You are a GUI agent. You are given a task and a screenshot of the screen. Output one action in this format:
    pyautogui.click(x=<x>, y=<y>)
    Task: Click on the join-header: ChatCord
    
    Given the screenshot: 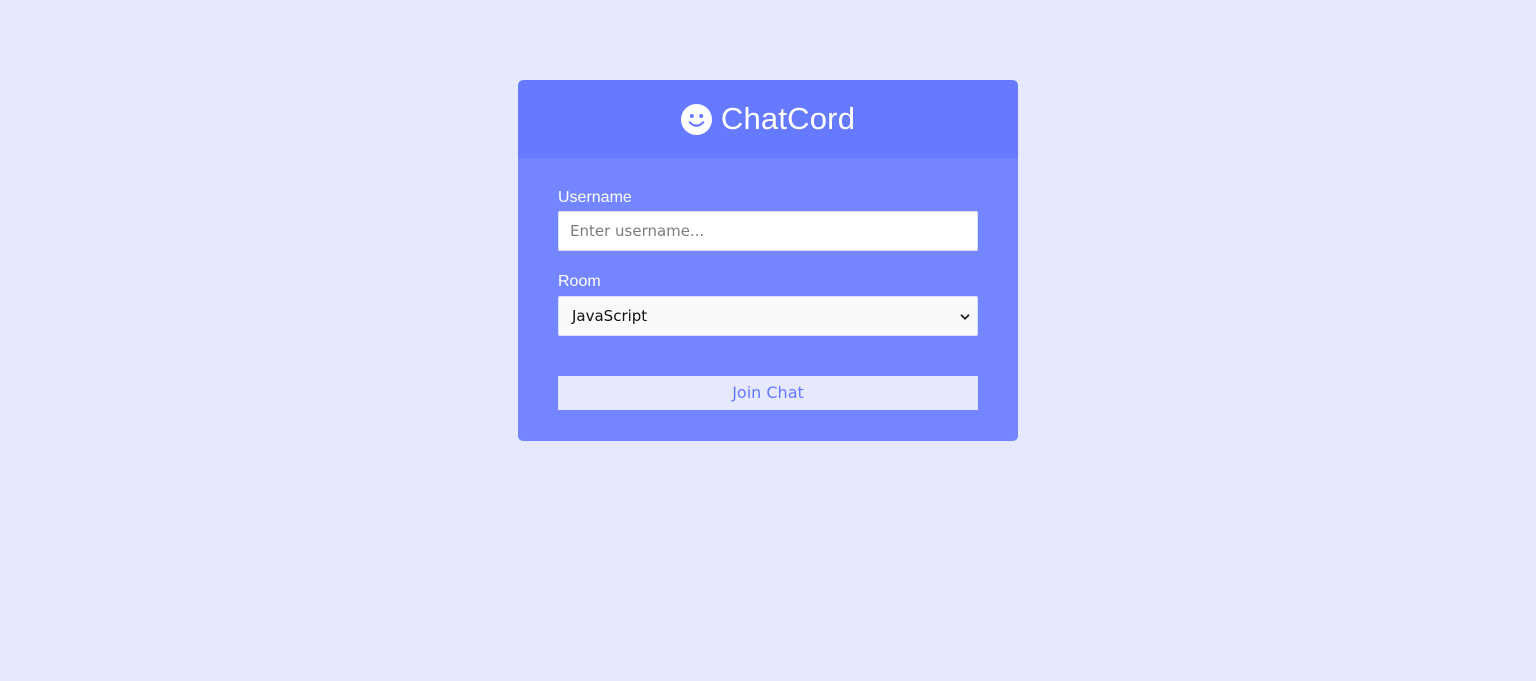 What is the action you would take?
    pyautogui.click(x=768, y=119)
    